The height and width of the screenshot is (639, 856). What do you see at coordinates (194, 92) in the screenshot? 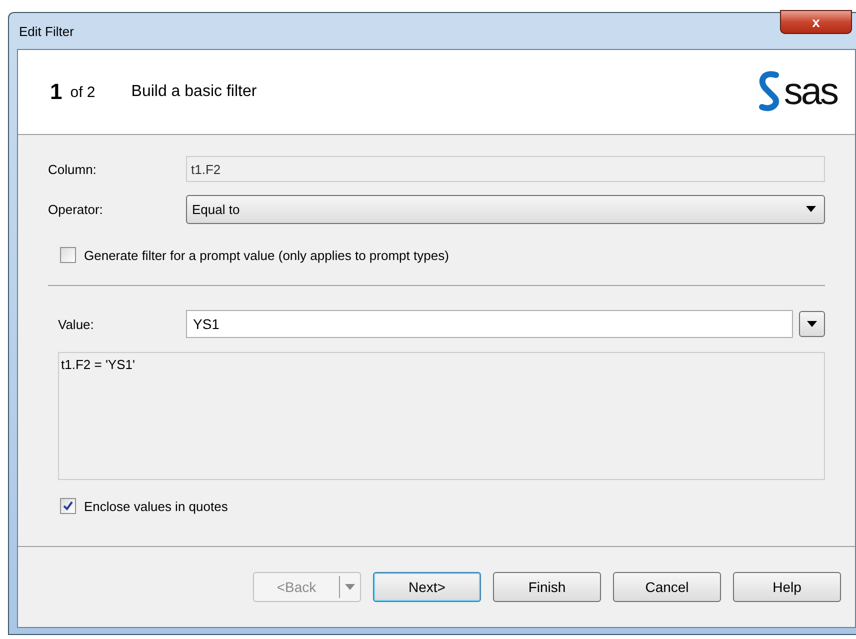
I see `step-title: Build a basic filter` at bounding box center [194, 92].